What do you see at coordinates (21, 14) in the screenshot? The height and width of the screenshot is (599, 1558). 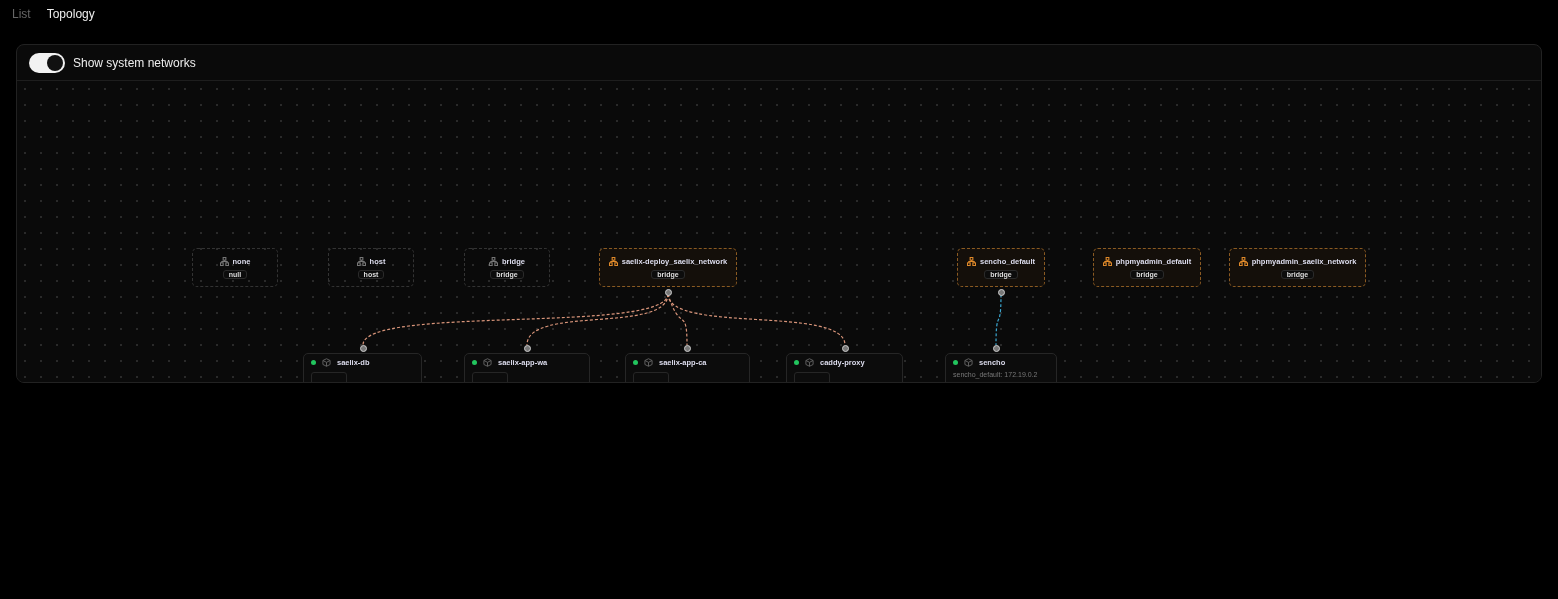 I see `tab: List` at bounding box center [21, 14].